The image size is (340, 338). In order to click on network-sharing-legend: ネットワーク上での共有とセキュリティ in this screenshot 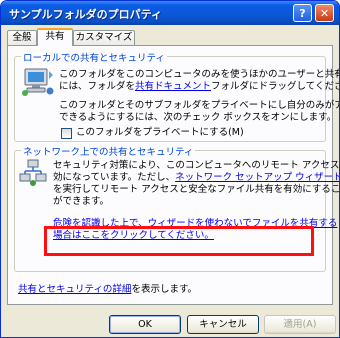, I will do `click(108, 151)`.